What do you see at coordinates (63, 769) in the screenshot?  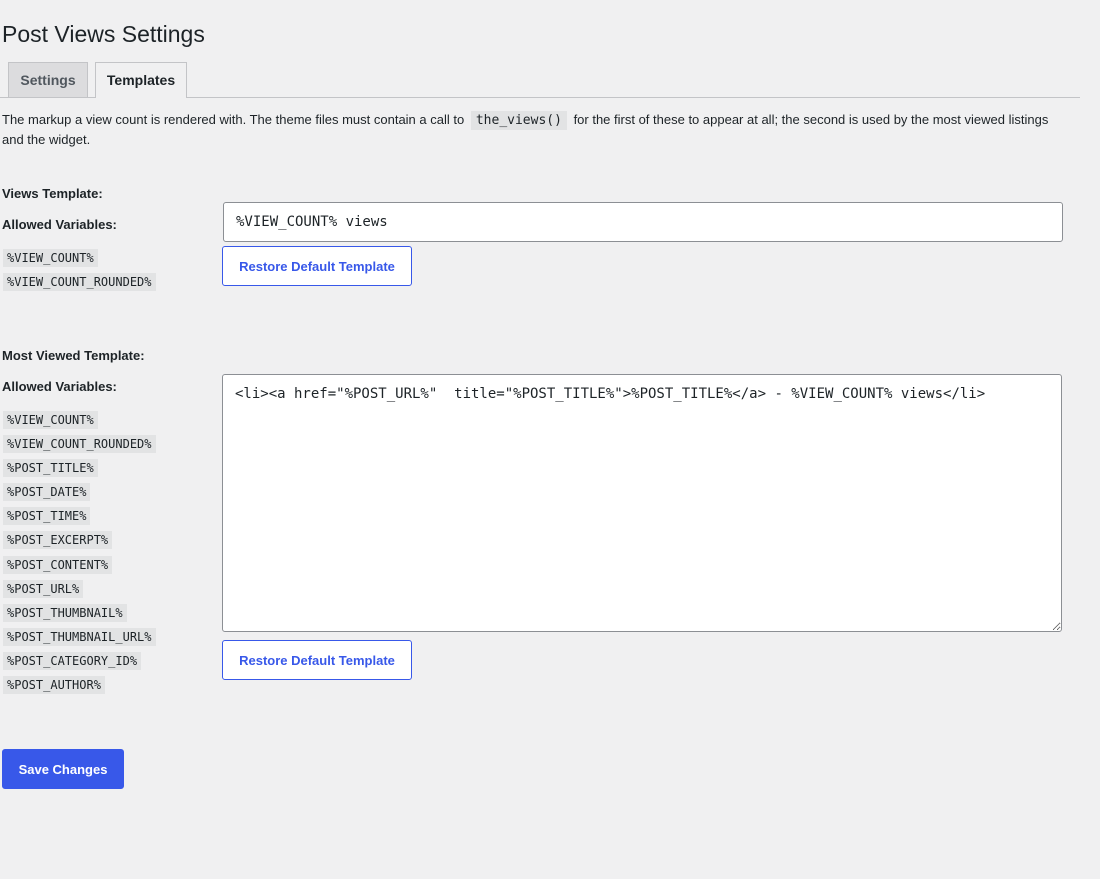 I see `save-changes-button: Save Changes` at bounding box center [63, 769].